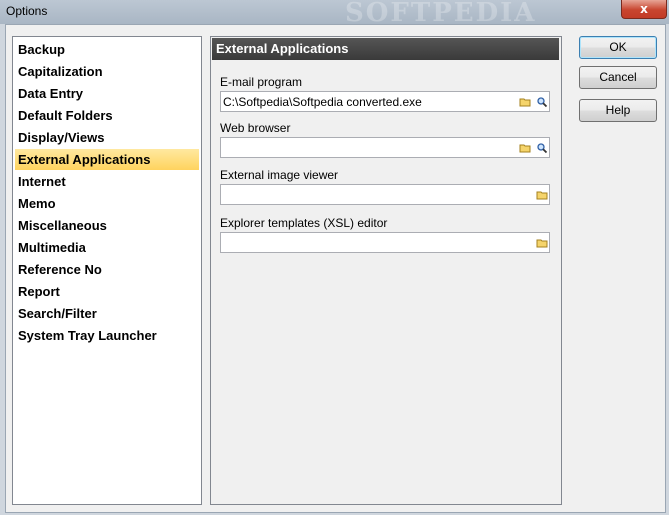  I want to click on web-browser-field, so click(385, 147).